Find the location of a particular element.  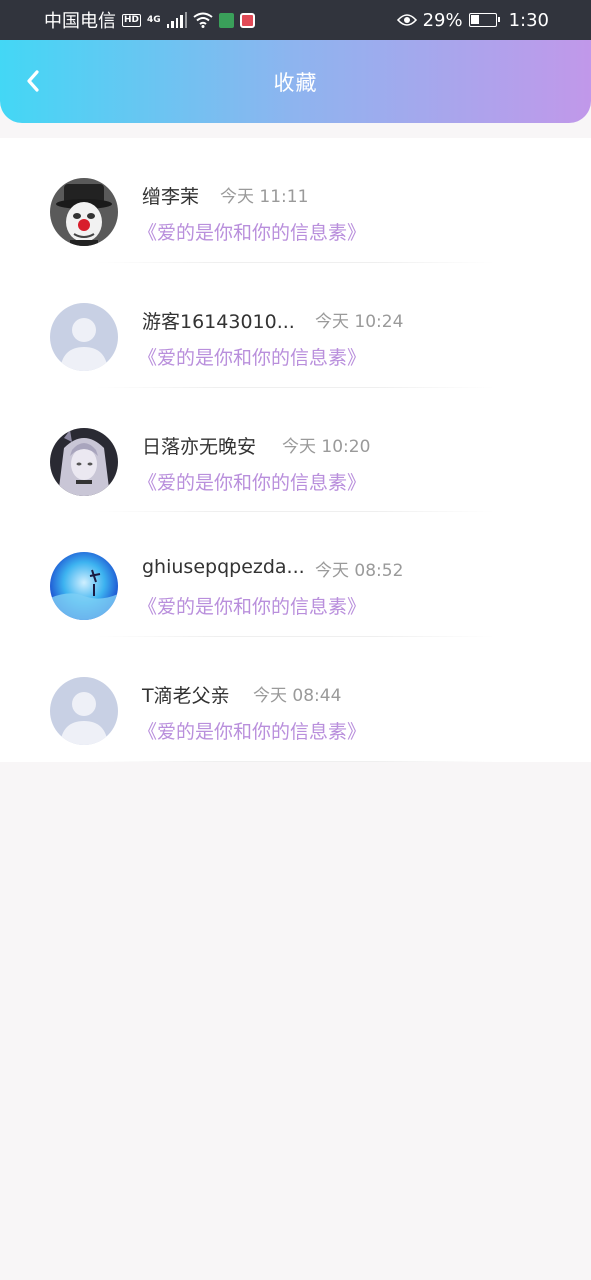

timestamp: 今天 08:52 is located at coordinates (359, 571).